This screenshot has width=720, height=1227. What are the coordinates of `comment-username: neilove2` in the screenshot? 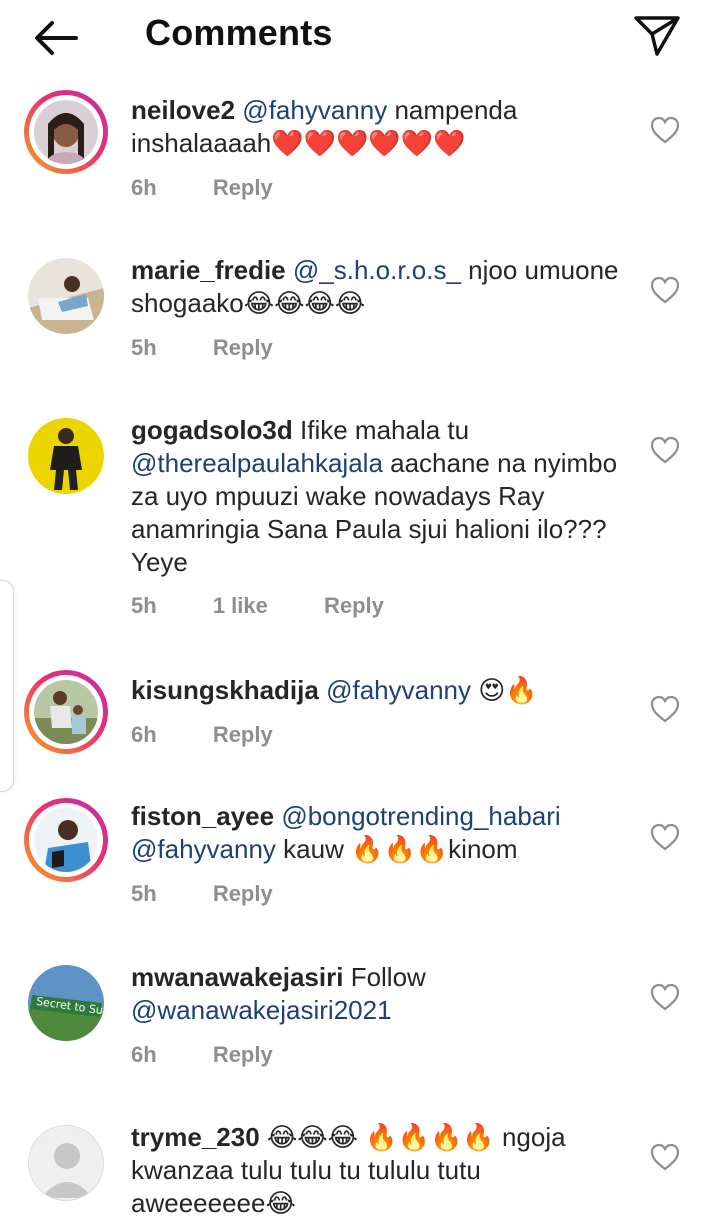 It's located at (183, 110).